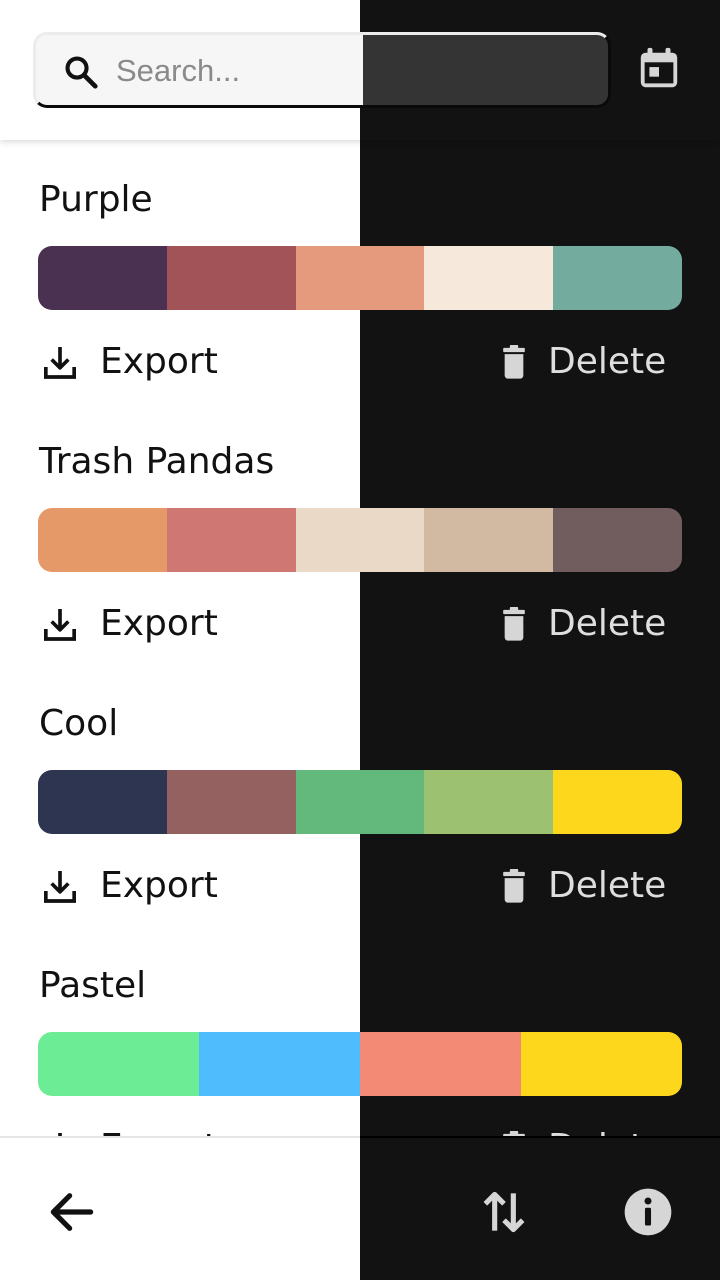 The height and width of the screenshot is (1280, 720). Describe the element at coordinates (360, 1208) in the screenshot. I see `bottom-bar` at that location.